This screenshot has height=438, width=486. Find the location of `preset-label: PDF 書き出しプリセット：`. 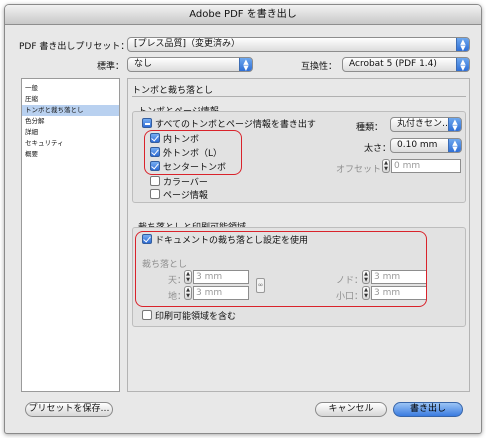

preset-label: PDF 書き出しプリセット： is located at coordinates (74, 47).